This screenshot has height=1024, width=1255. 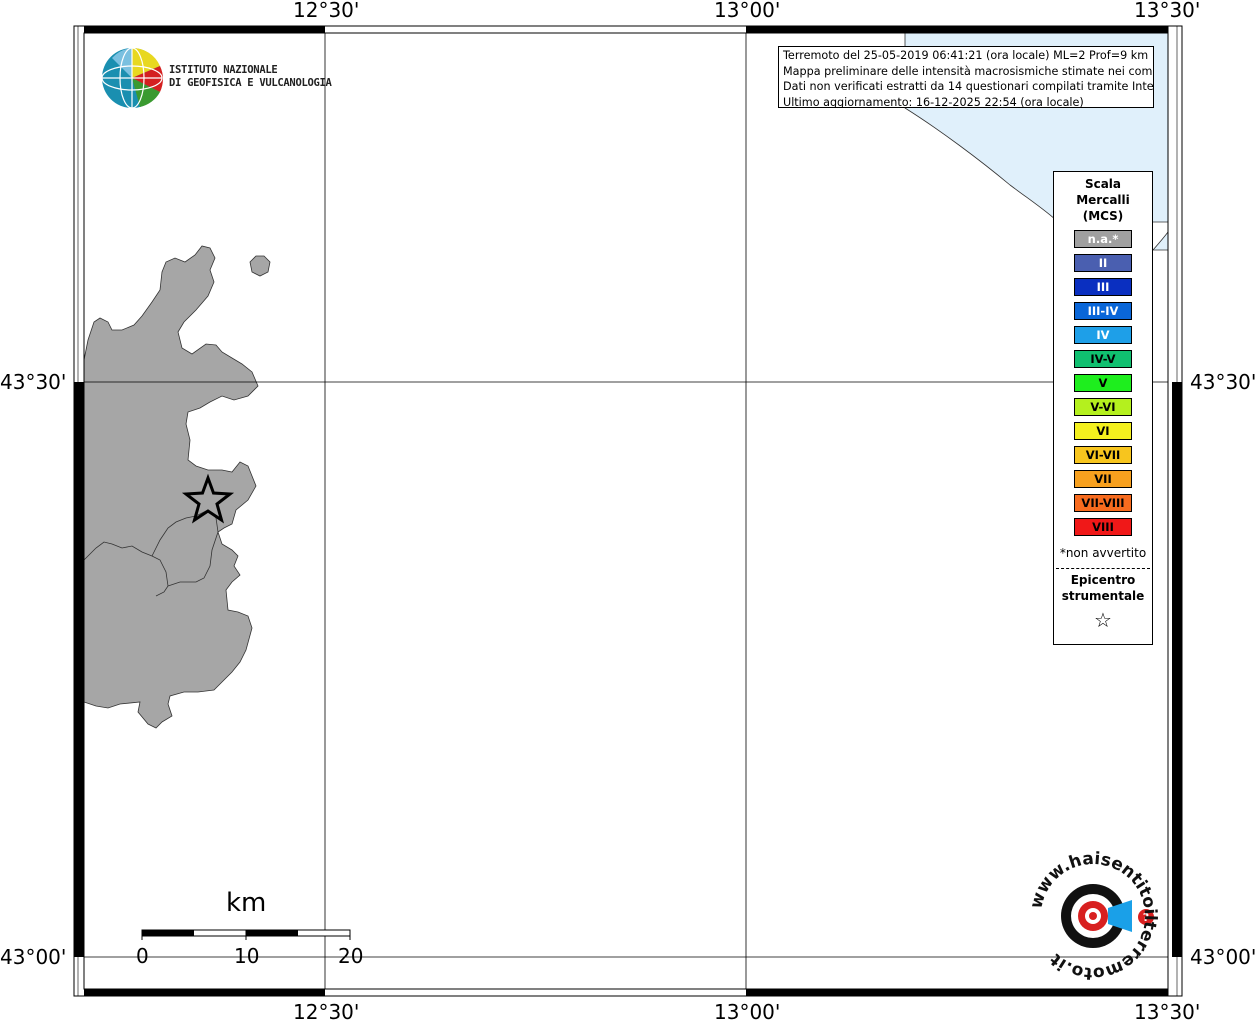 I want to click on legend-item-10: VII, so click(x=1103, y=479).